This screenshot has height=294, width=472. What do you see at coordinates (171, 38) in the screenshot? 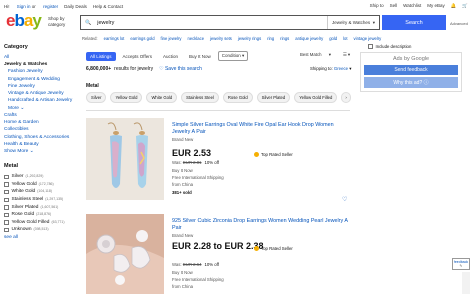
I see `related-term: fine jewelry` at bounding box center [171, 38].